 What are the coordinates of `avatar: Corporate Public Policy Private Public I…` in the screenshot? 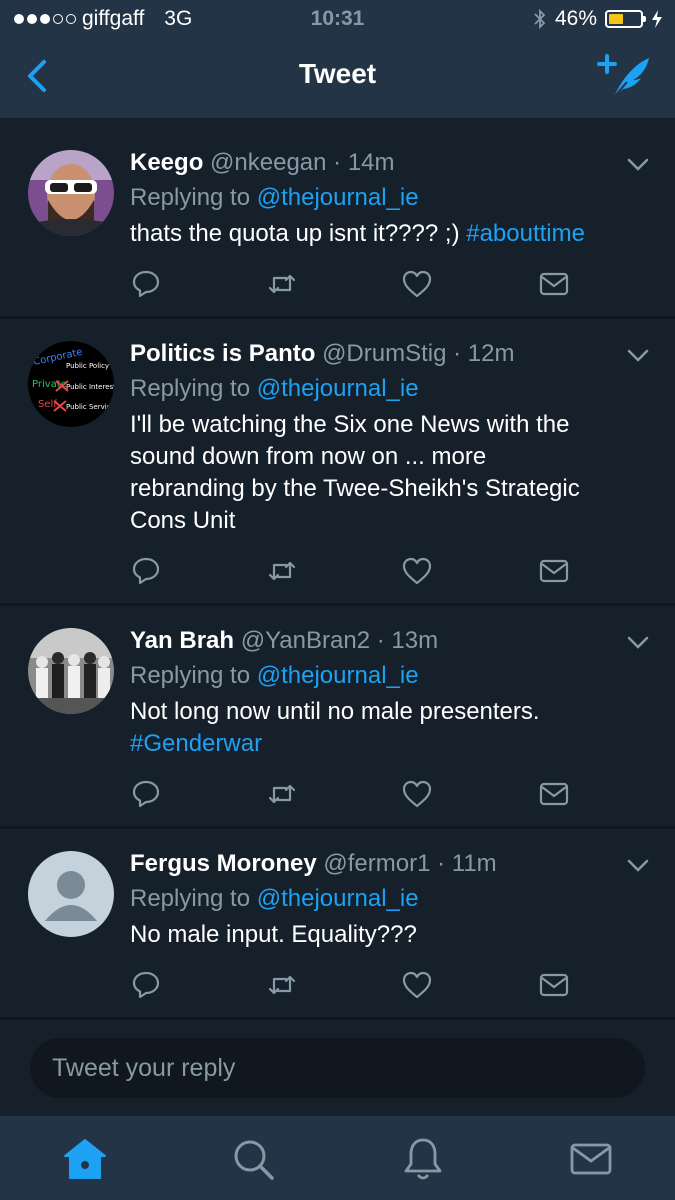 It's located at (71, 384).